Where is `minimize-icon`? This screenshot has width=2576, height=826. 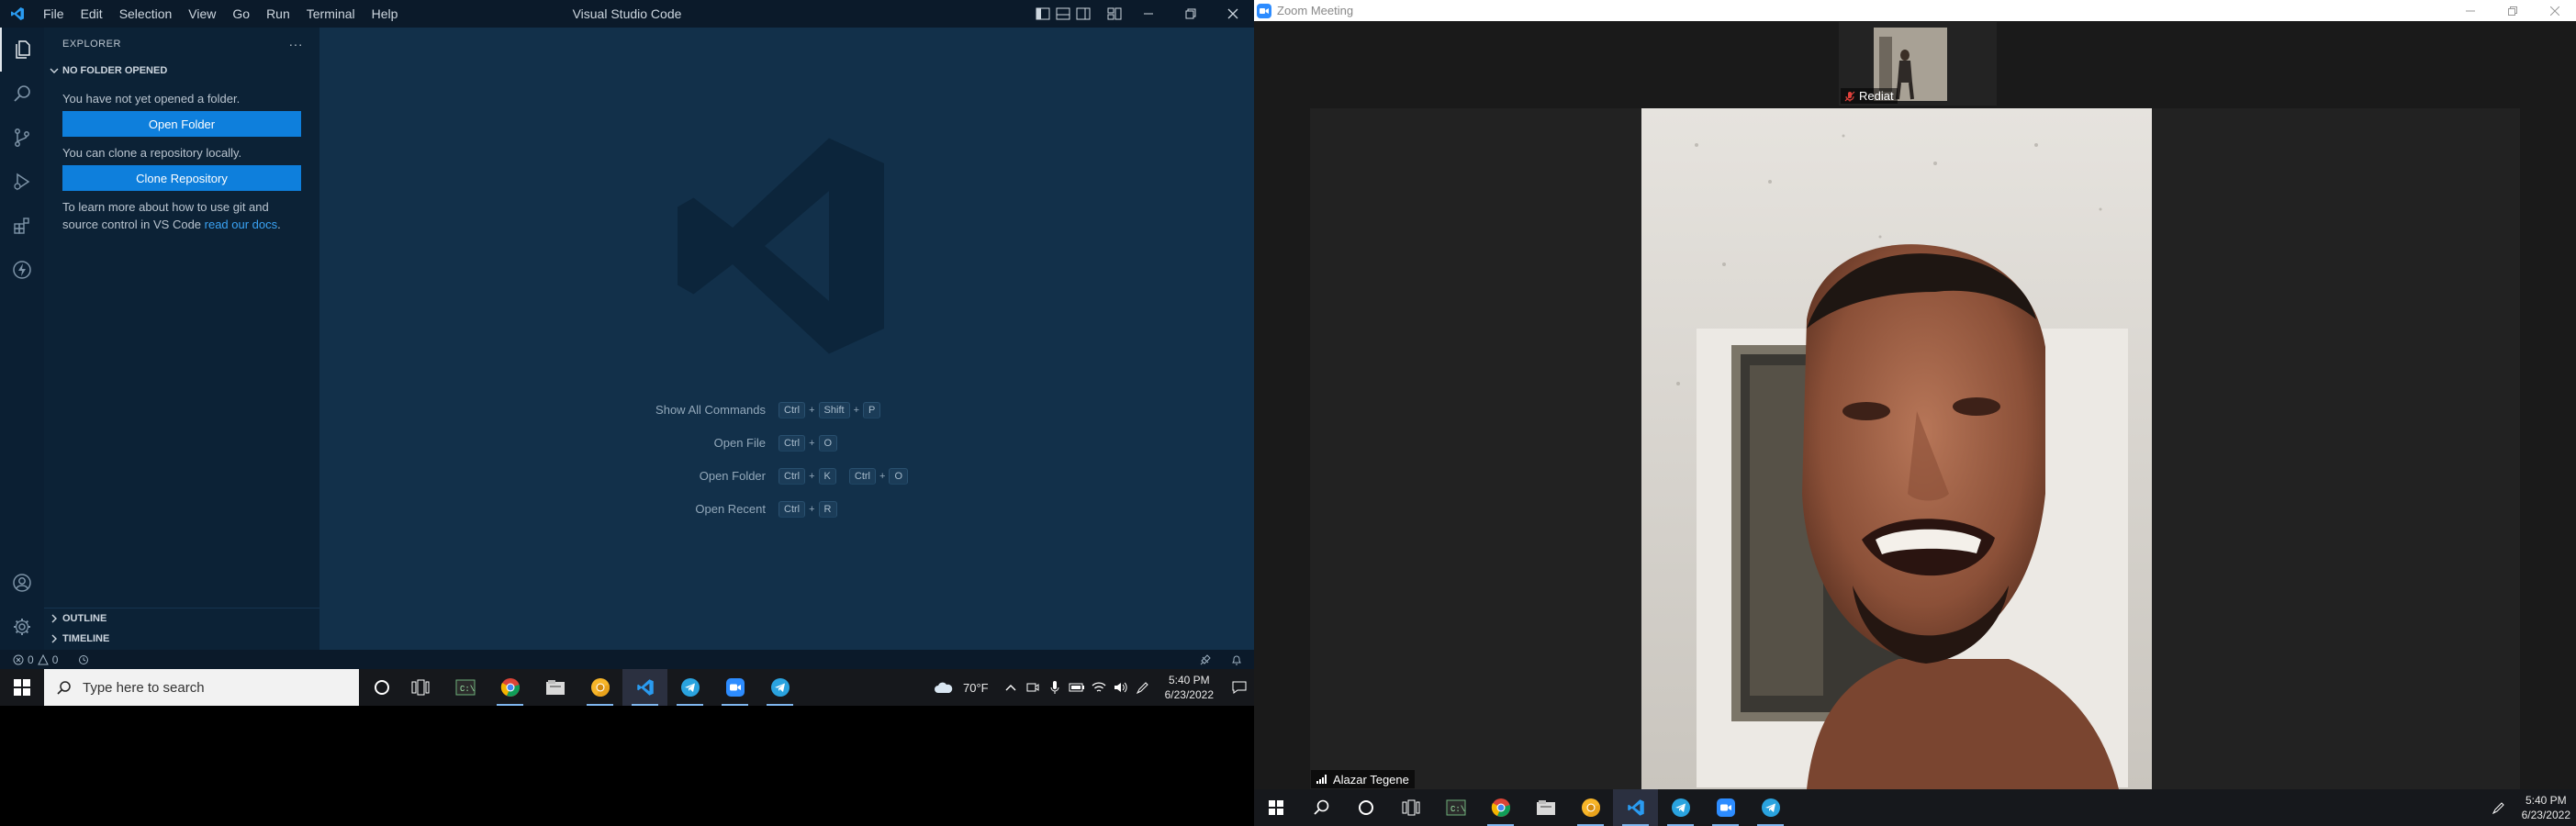
minimize-icon is located at coordinates (1148, 14).